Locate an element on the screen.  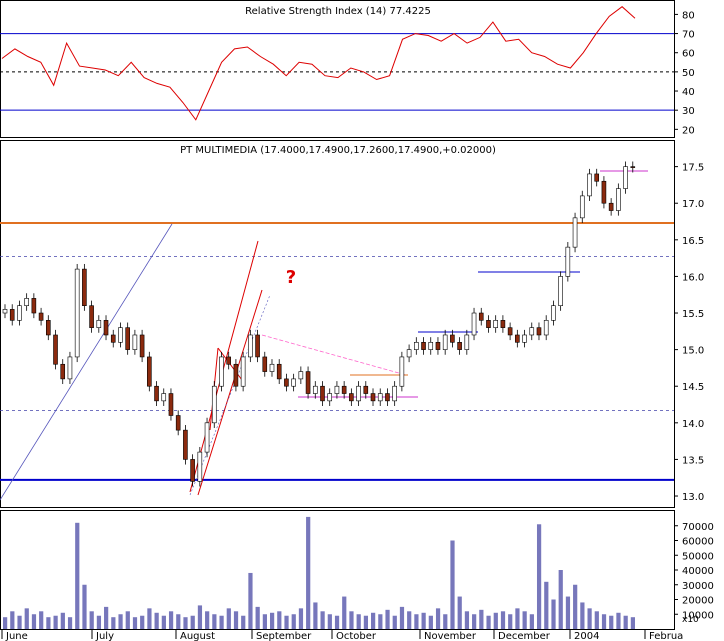
x-tick-label: August is located at coordinates (197, 636).